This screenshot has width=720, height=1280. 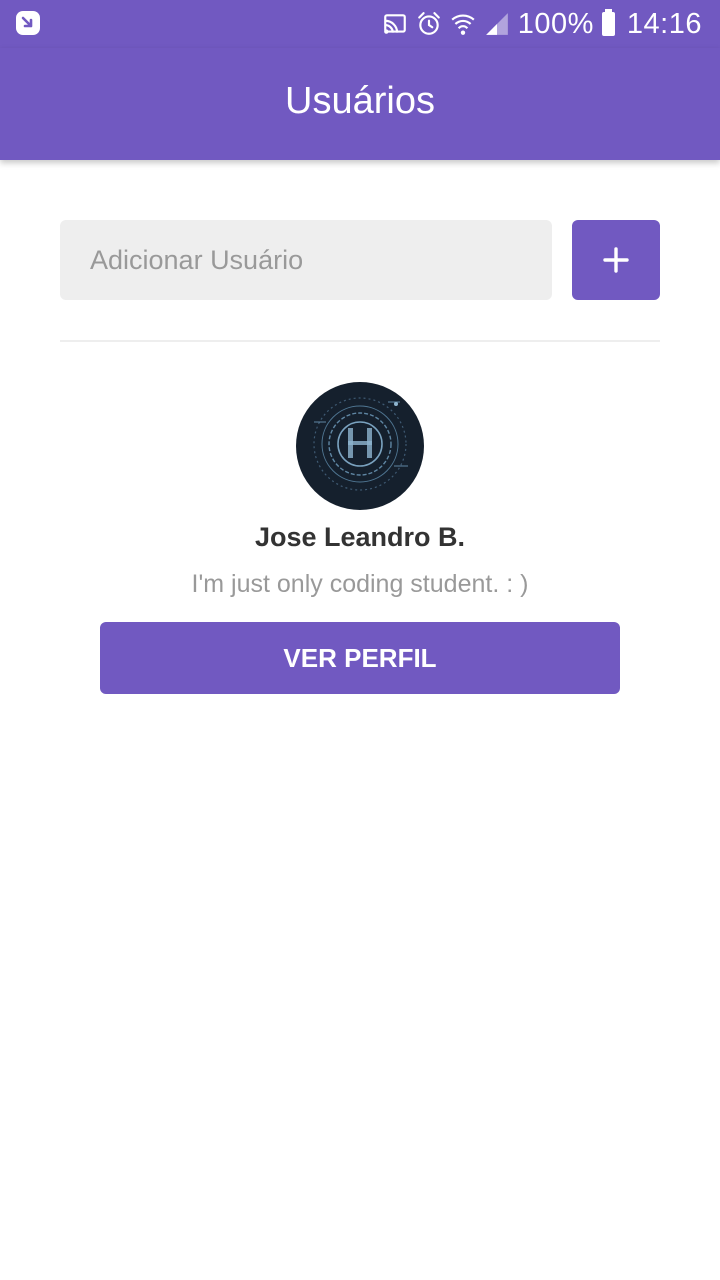 I want to click on page-title: Usuários, so click(x=360, y=100).